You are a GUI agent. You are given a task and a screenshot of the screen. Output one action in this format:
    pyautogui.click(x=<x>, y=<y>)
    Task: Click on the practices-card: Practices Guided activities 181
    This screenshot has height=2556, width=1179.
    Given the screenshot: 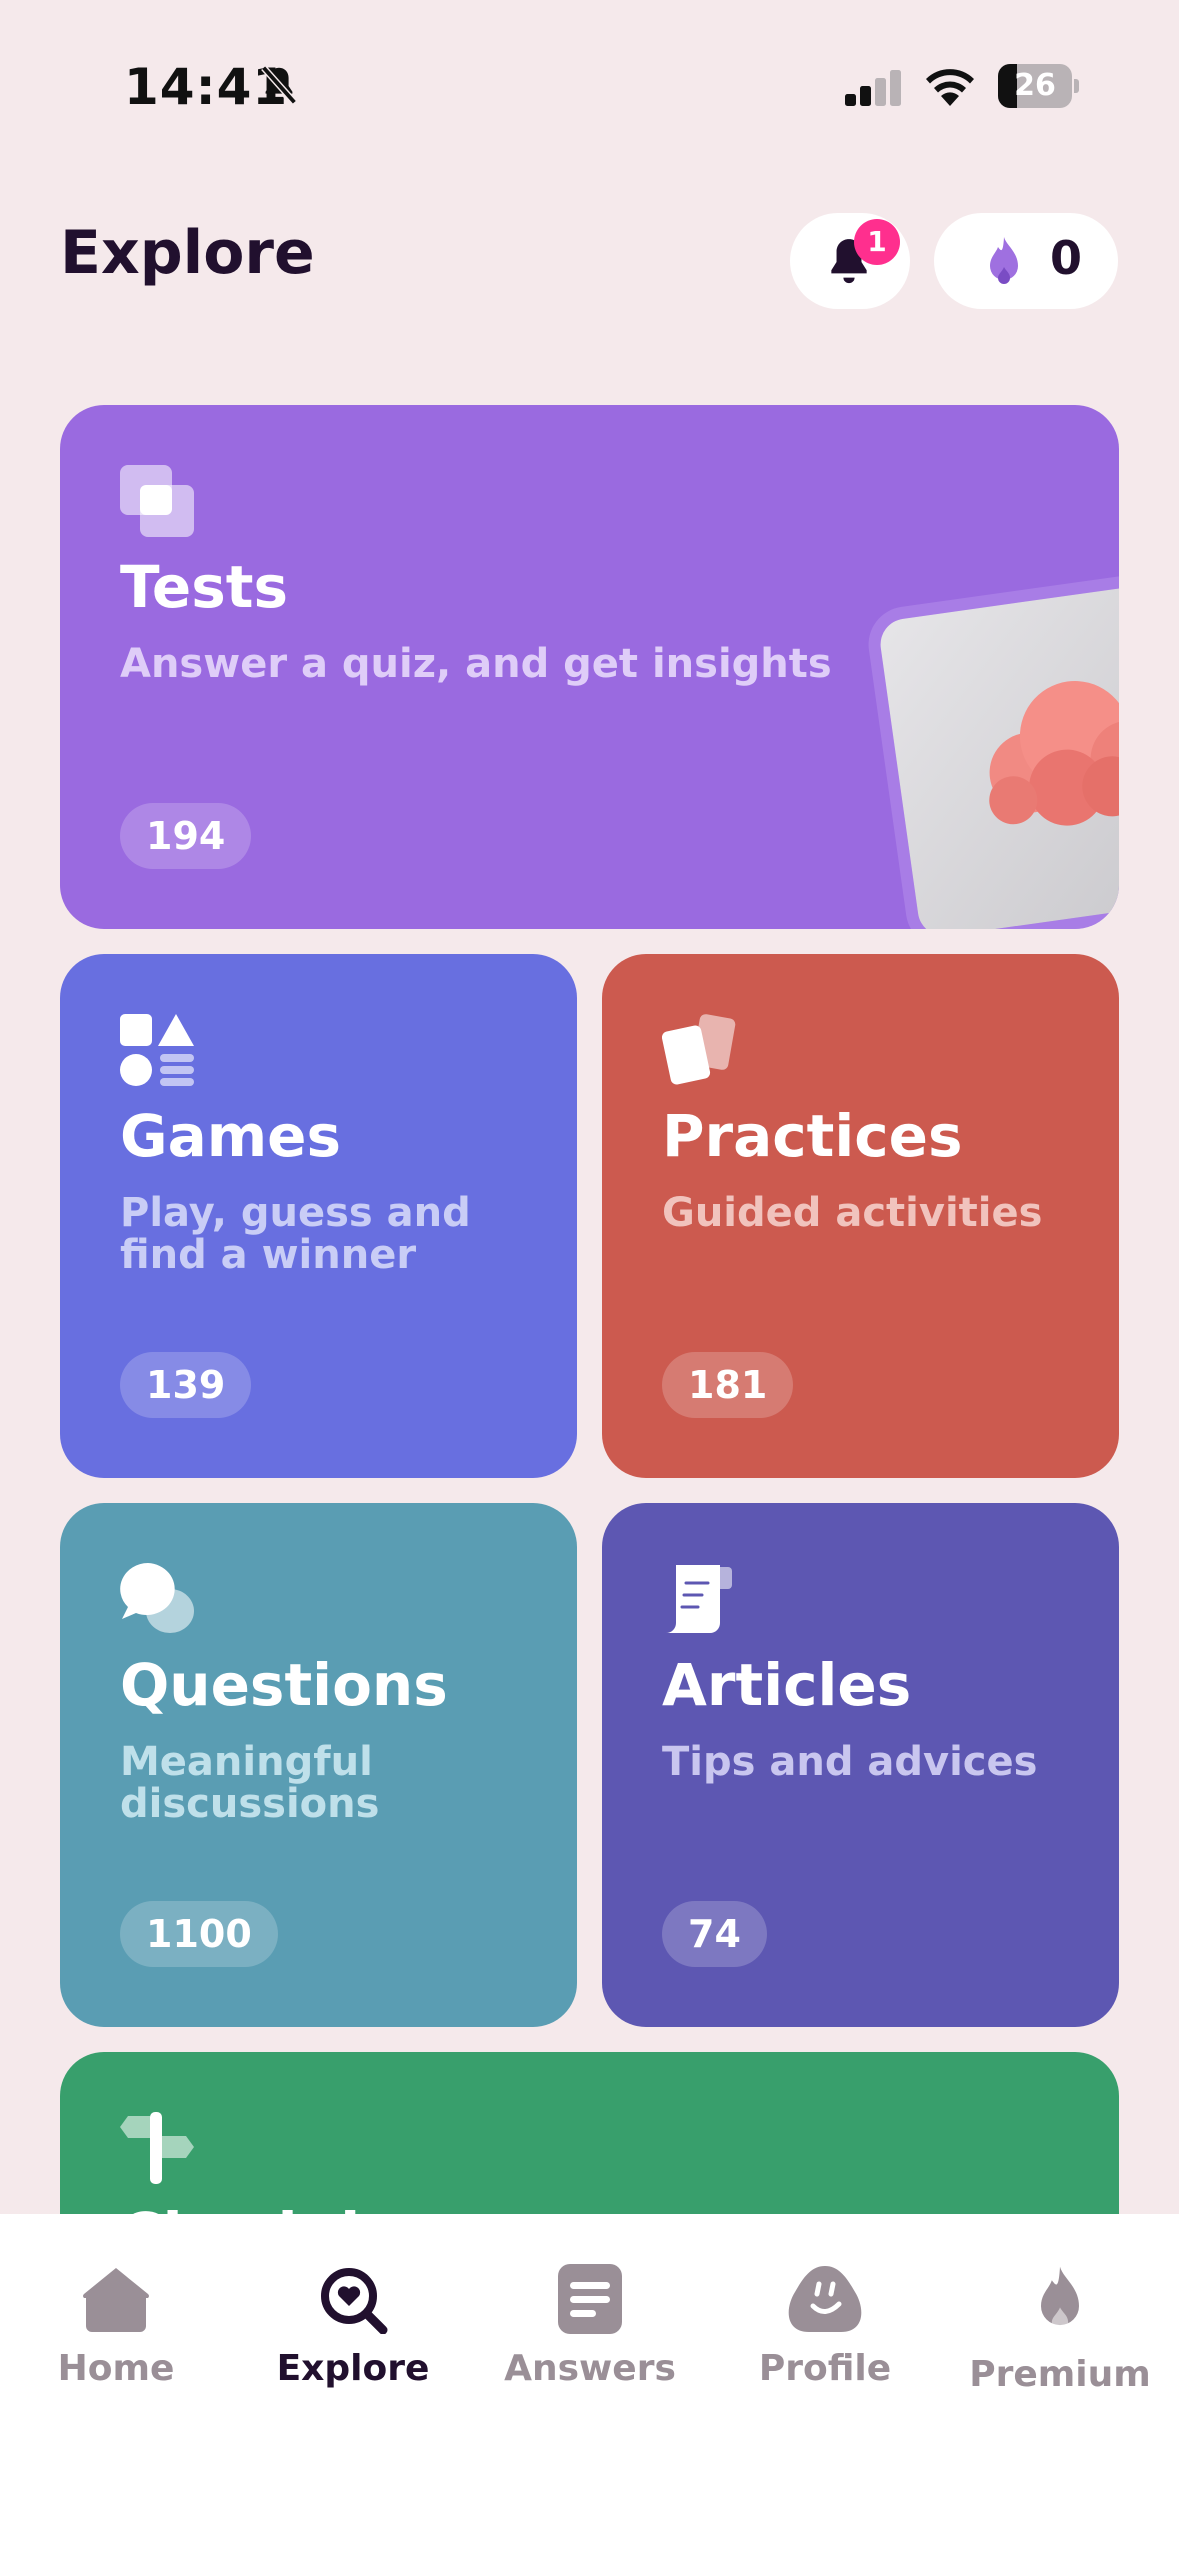 What is the action you would take?
    pyautogui.click(x=860, y=1216)
    